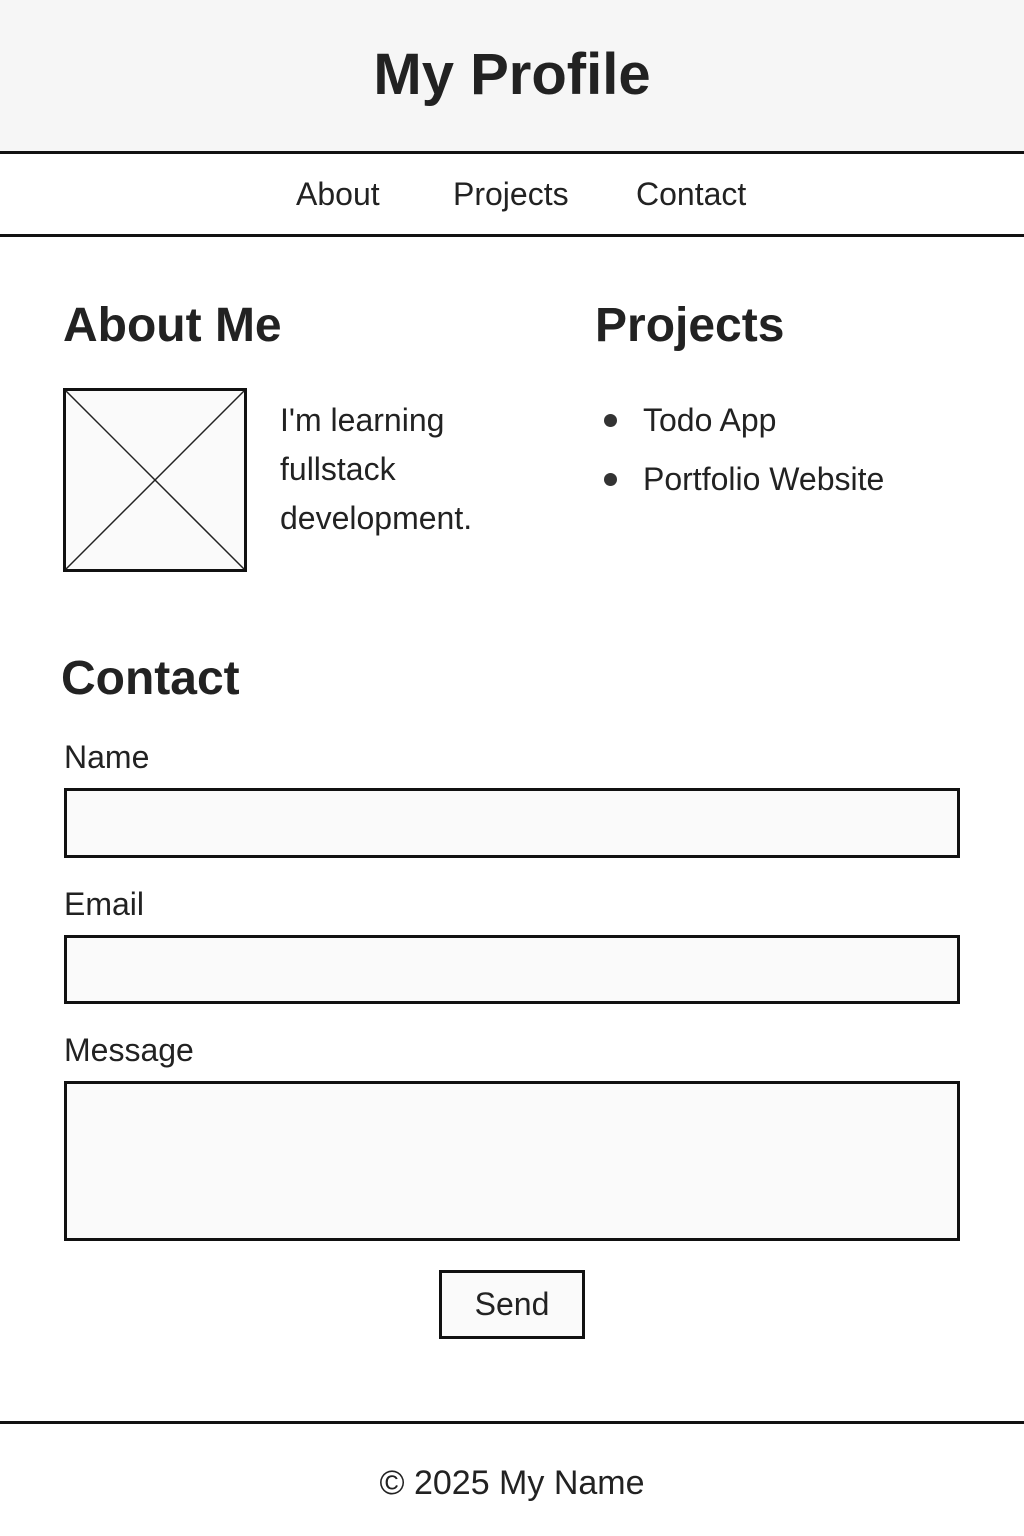 This screenshot has height=1536, width=1024. I want to click on name-label: Name, so click(107, 757).